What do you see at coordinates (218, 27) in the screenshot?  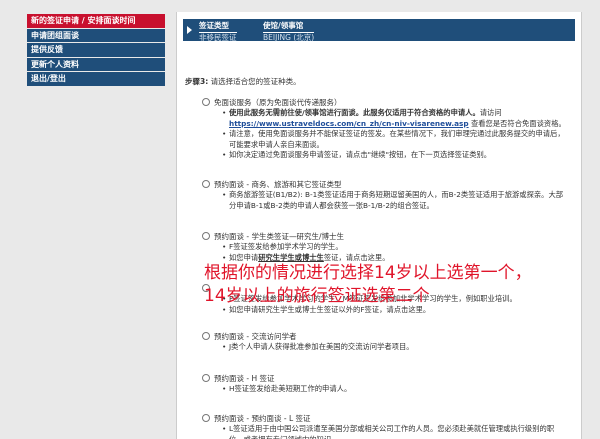 I see `visa-type-header: 签证类型` at bounding box center [218, 27].